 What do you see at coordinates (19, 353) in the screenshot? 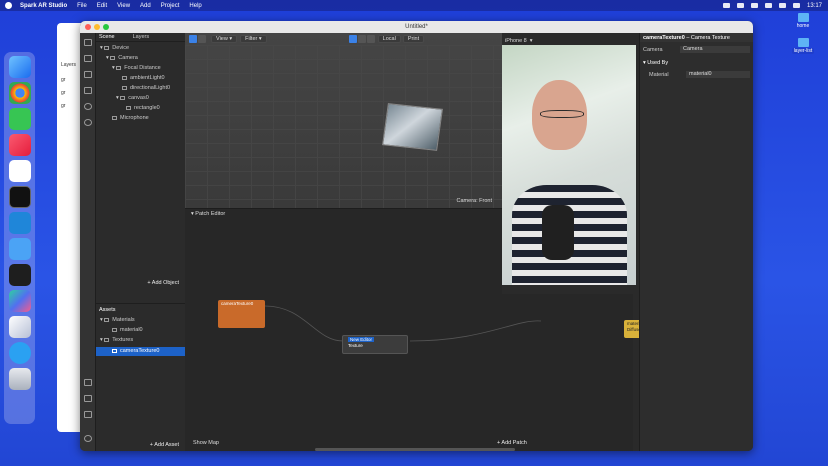
I see `tweetbot-icon` at bounding box center [19, 353].